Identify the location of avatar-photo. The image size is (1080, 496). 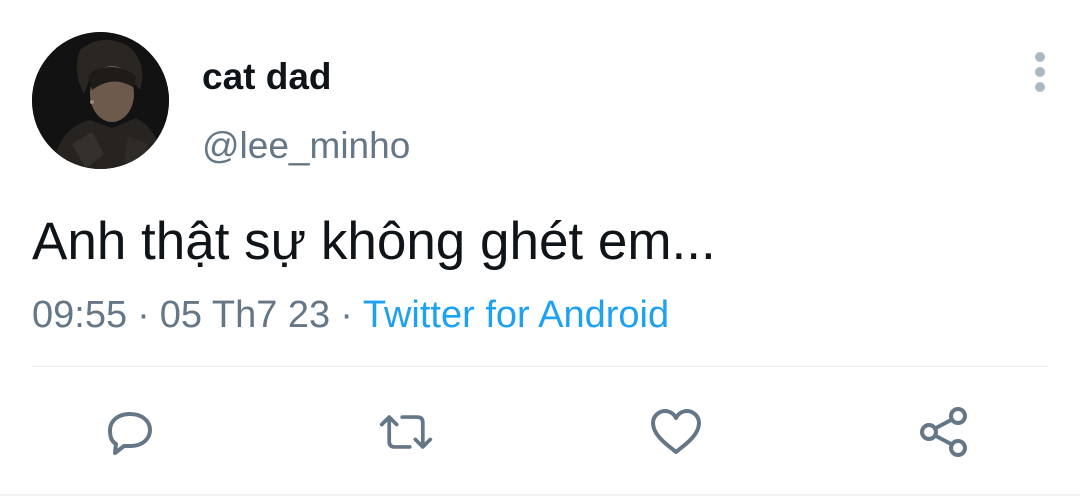
(100, 100).